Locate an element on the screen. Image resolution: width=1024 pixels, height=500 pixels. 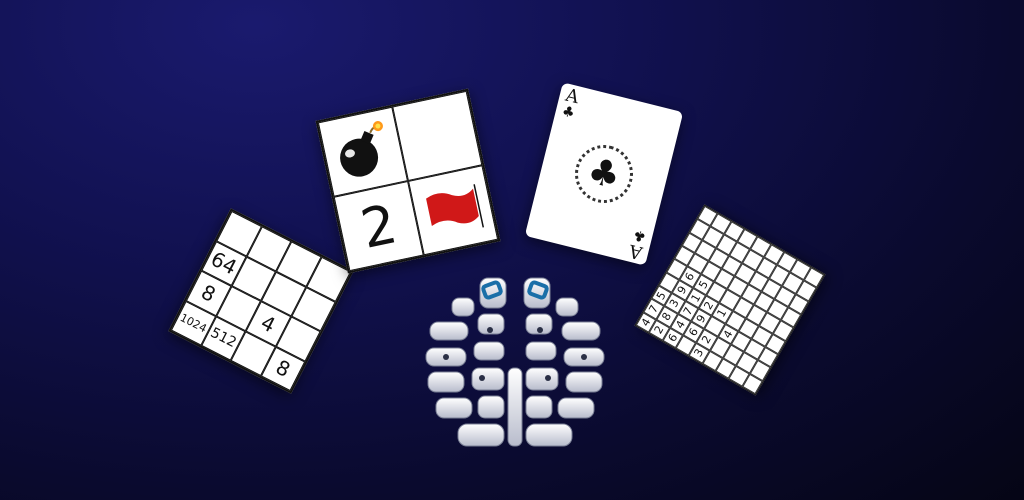
flag-cell is located at coordinates (453, 210).